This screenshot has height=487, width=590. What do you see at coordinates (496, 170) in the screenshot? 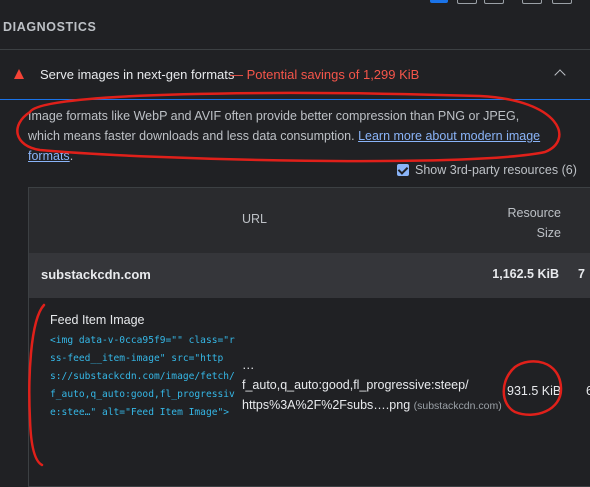
I see `third-party-label: Show 3rd-party resources (6)` at bounding box center [496, 170].